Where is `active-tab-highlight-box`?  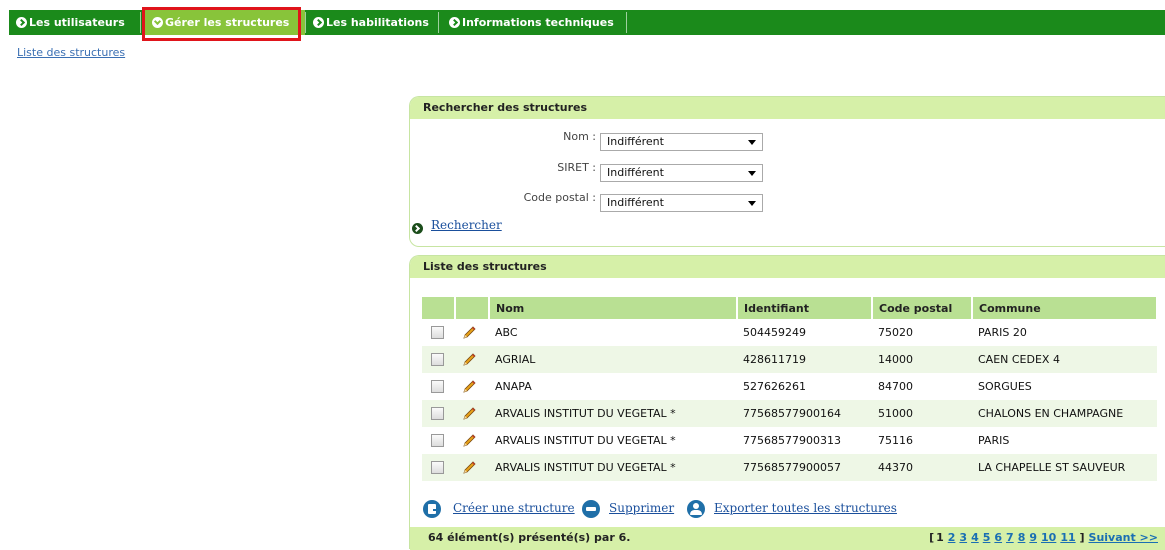 active-tab-highlight-box is located at coordinates (221, 24).